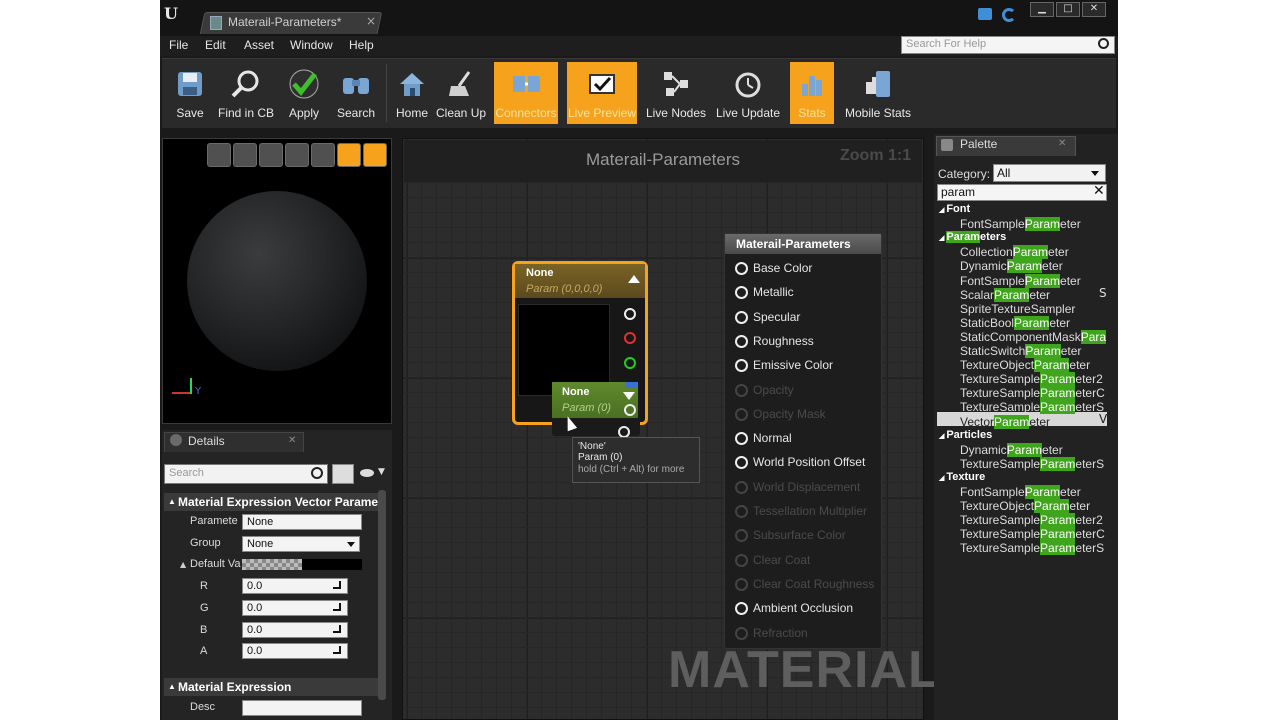  What do you see at coordinates (1017, 309) in the screenshot?
I see `palette-item: SpriteTextureSampler` at bounding box center [1017, 309].